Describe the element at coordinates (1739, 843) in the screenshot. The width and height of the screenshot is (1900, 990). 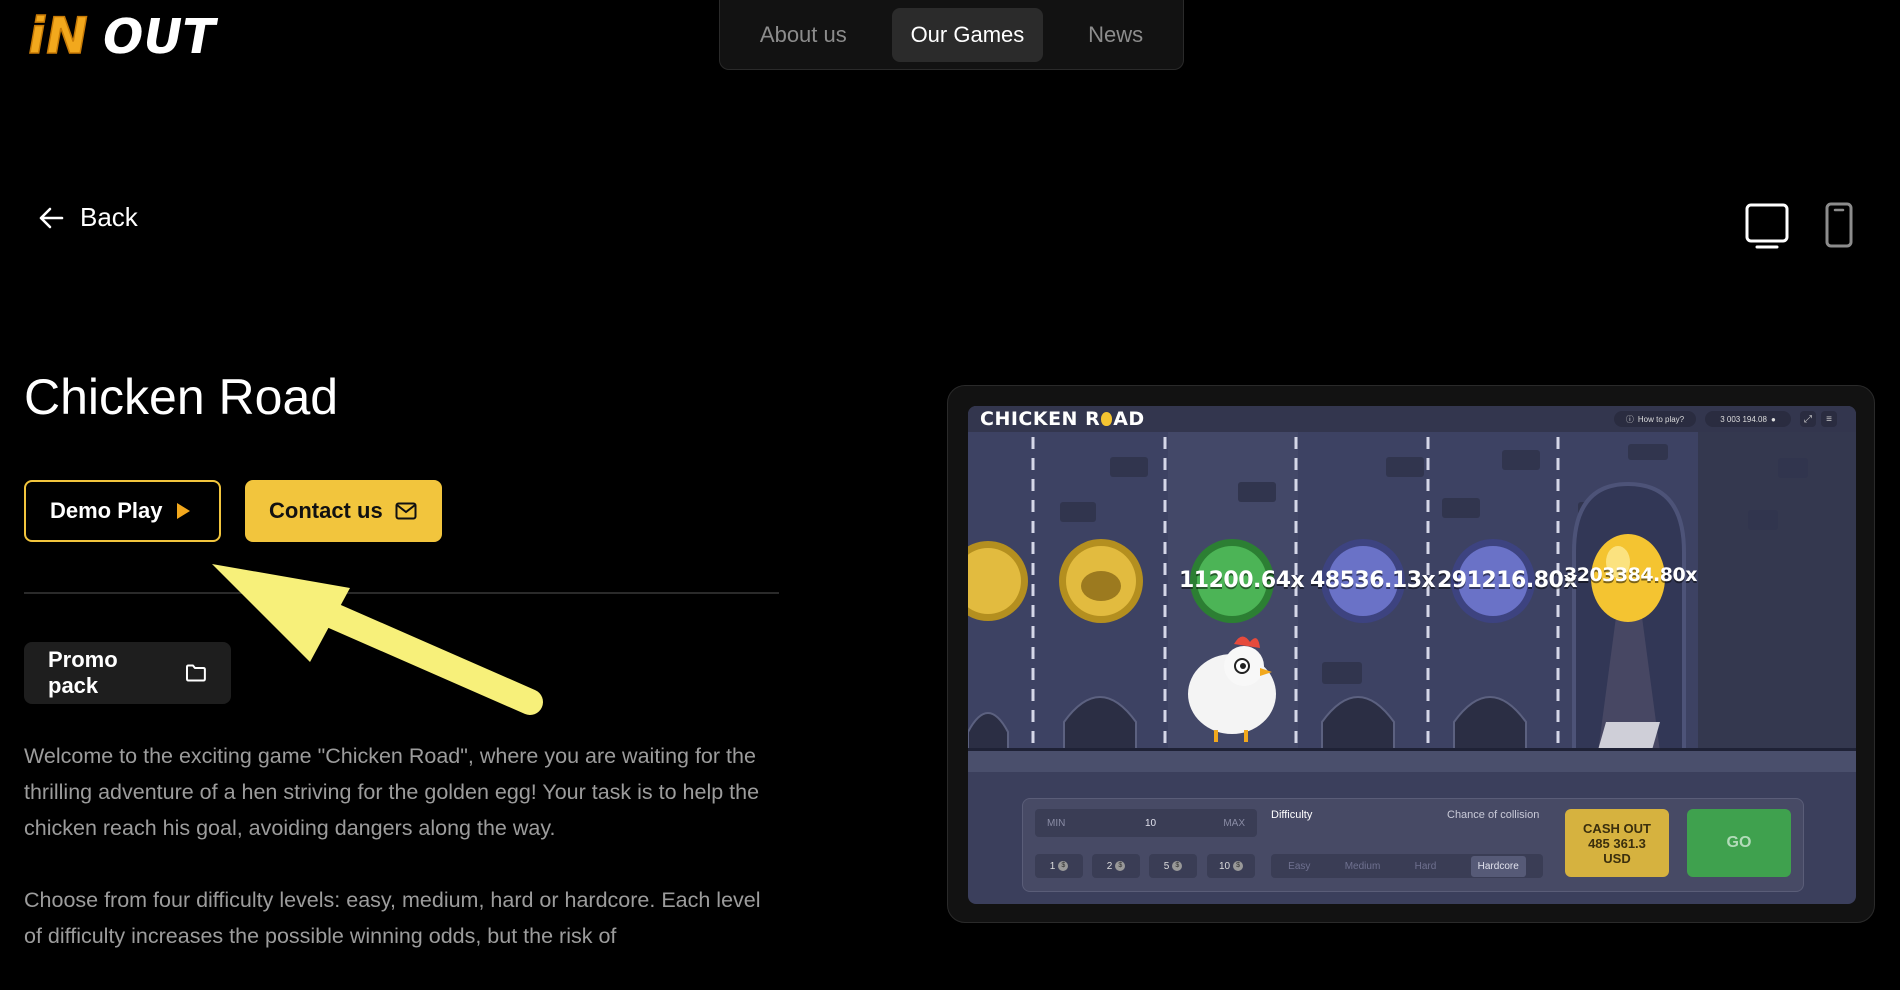
I see `go-button: GO` at that location.